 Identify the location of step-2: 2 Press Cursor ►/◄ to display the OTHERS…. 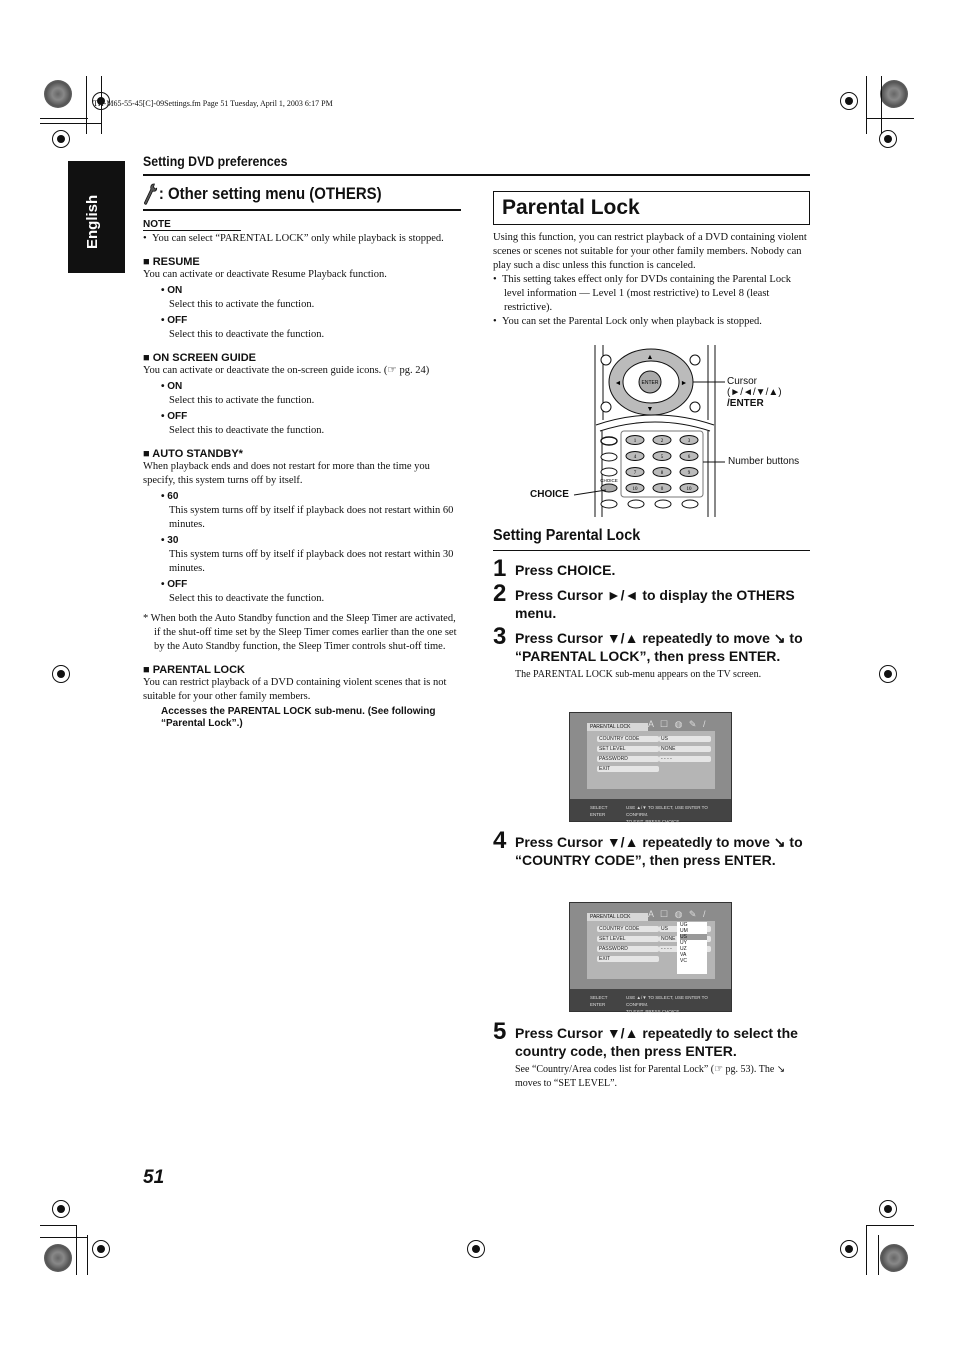
(644, 600).